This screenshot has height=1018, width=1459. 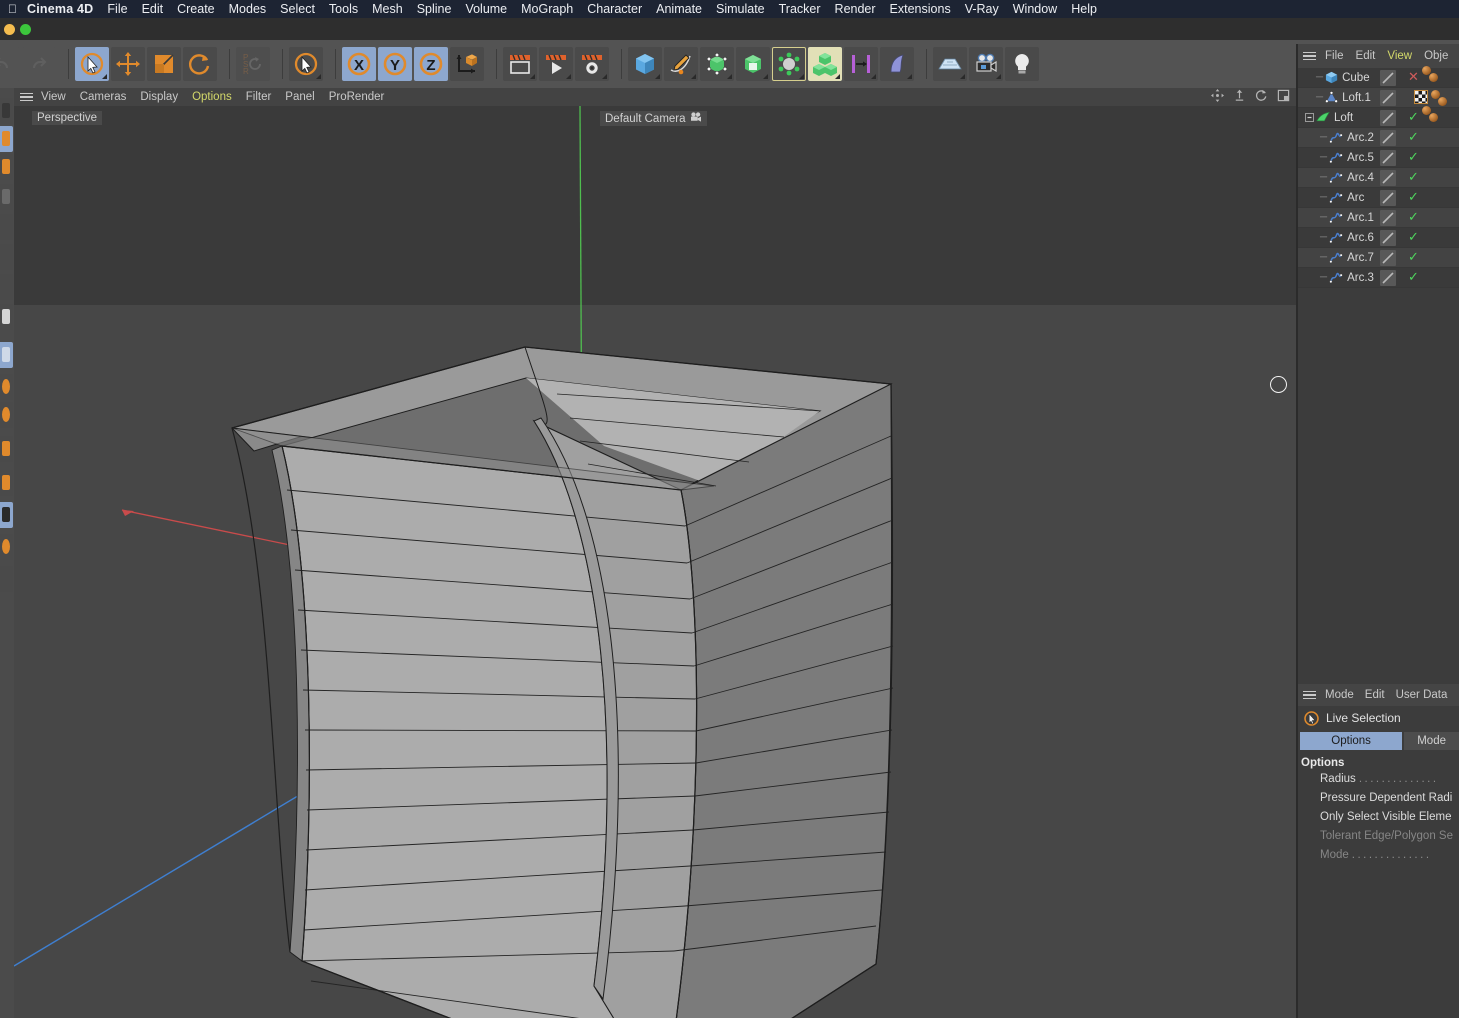 I want to click on array-generator-button, so click(x=753, y=64).